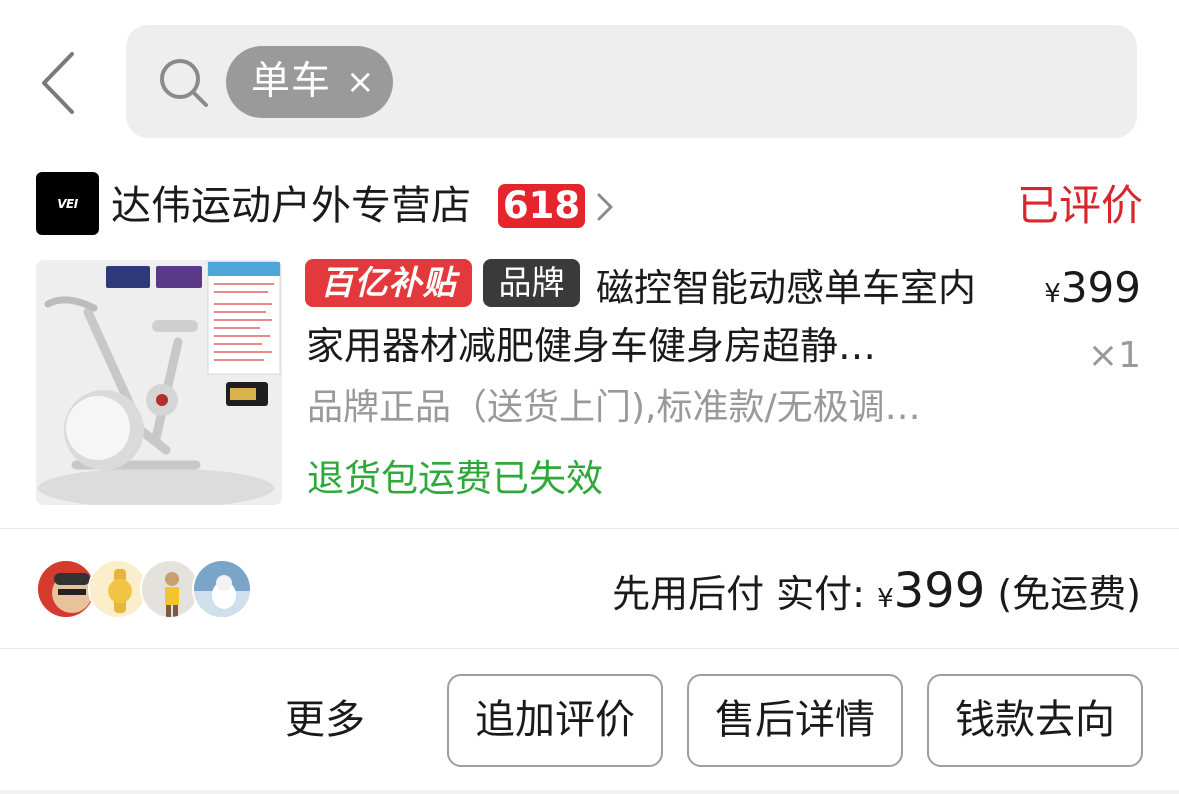  I want to click on search-icon, so click(184, 83).